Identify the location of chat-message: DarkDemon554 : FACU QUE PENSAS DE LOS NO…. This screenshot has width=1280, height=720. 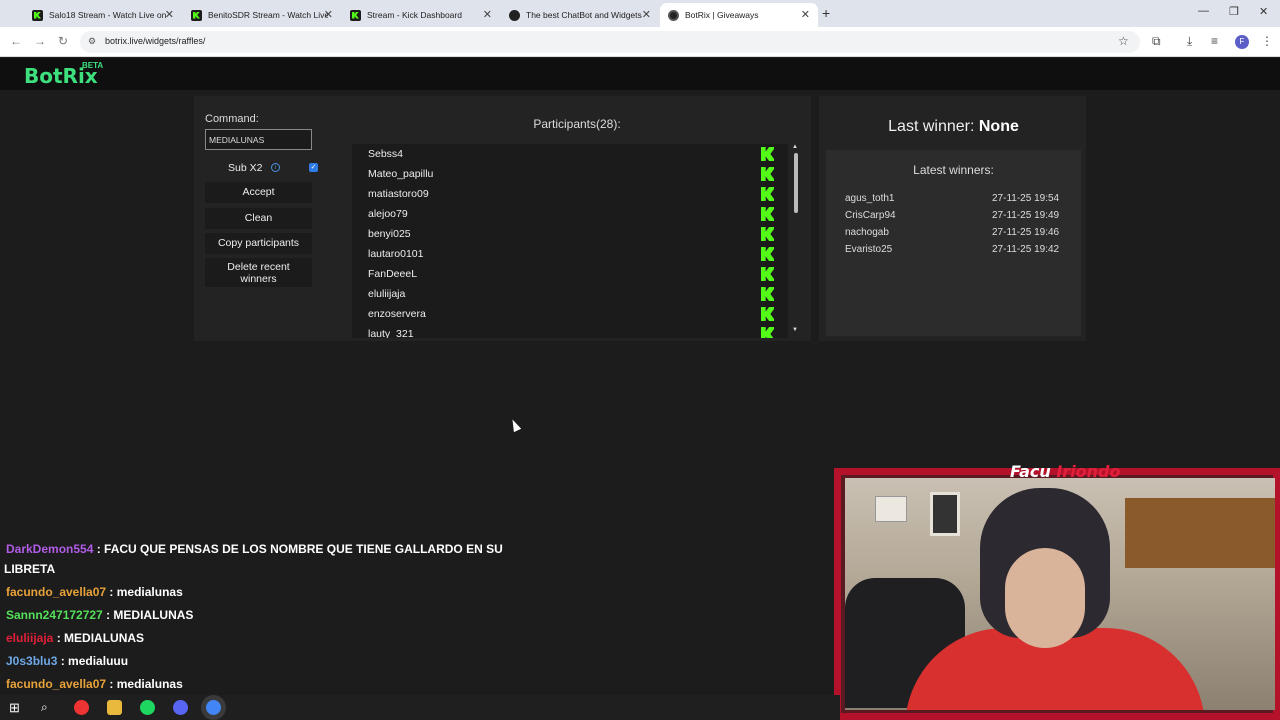
(254, 549).